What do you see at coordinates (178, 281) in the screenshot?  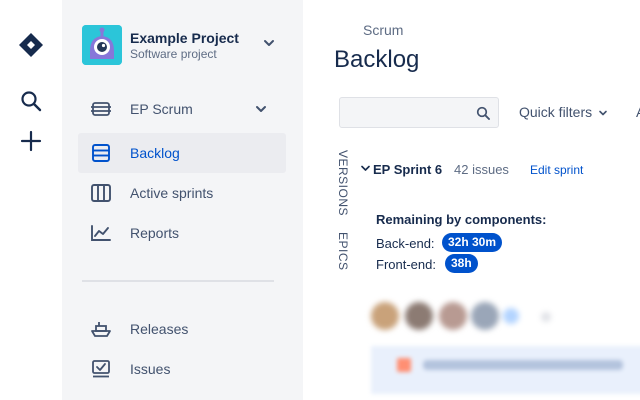 I see `sidebar-divider` at bounding box center [178, 281].